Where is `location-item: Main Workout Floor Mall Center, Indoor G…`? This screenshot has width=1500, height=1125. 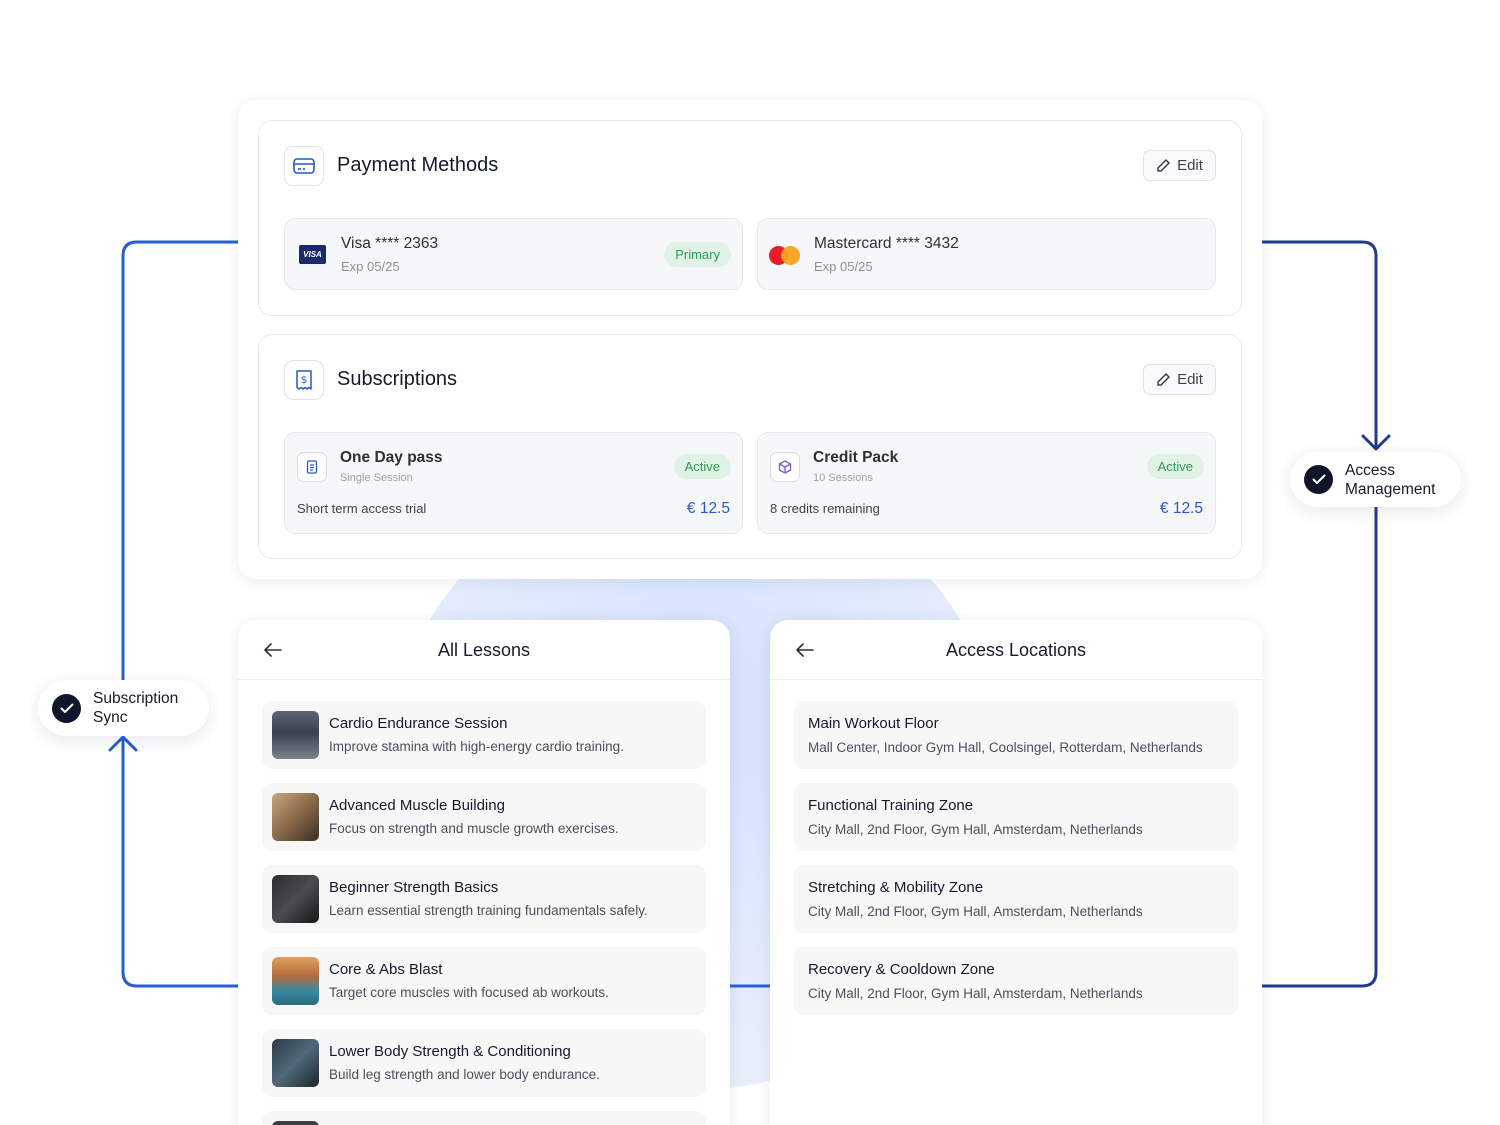 location-item: Main Workout Floor Mall Center, Indoor G… is located at coordinates (1016, 735).